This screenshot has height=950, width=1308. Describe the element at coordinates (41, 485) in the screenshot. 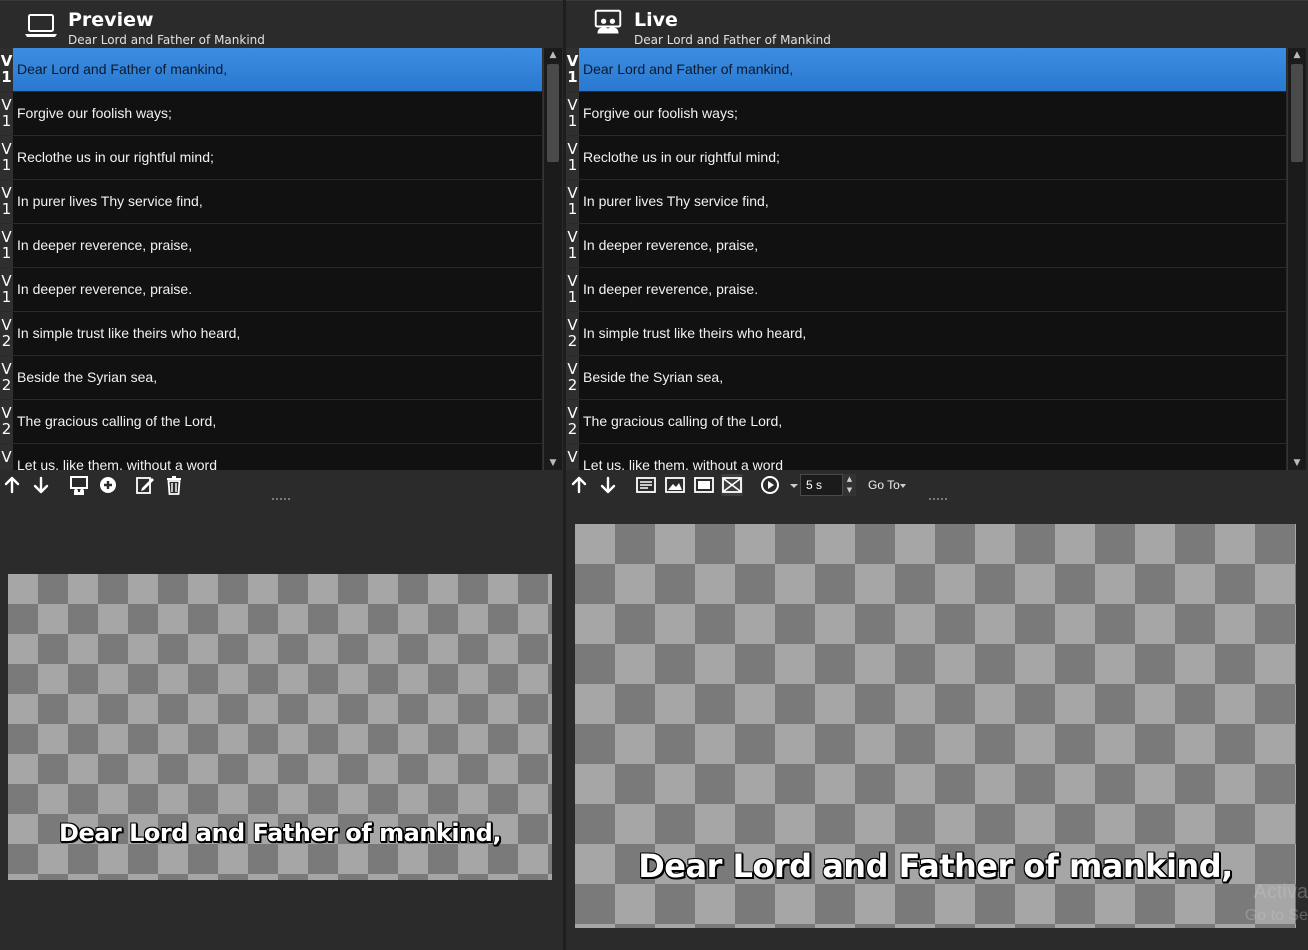

I see `move-down-button` at that location.